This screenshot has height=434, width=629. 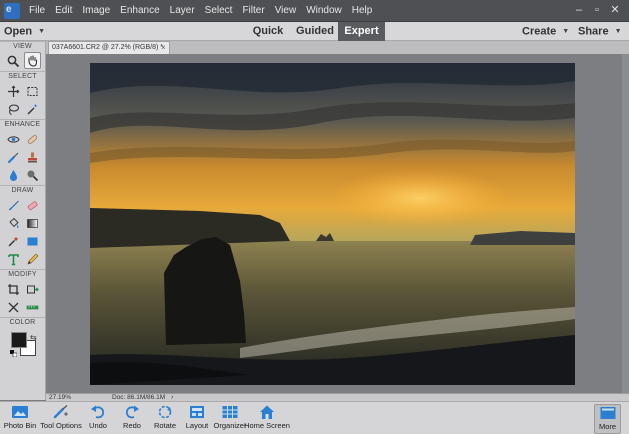 I want to click on lasso-icon, so click(x=14, y=109).